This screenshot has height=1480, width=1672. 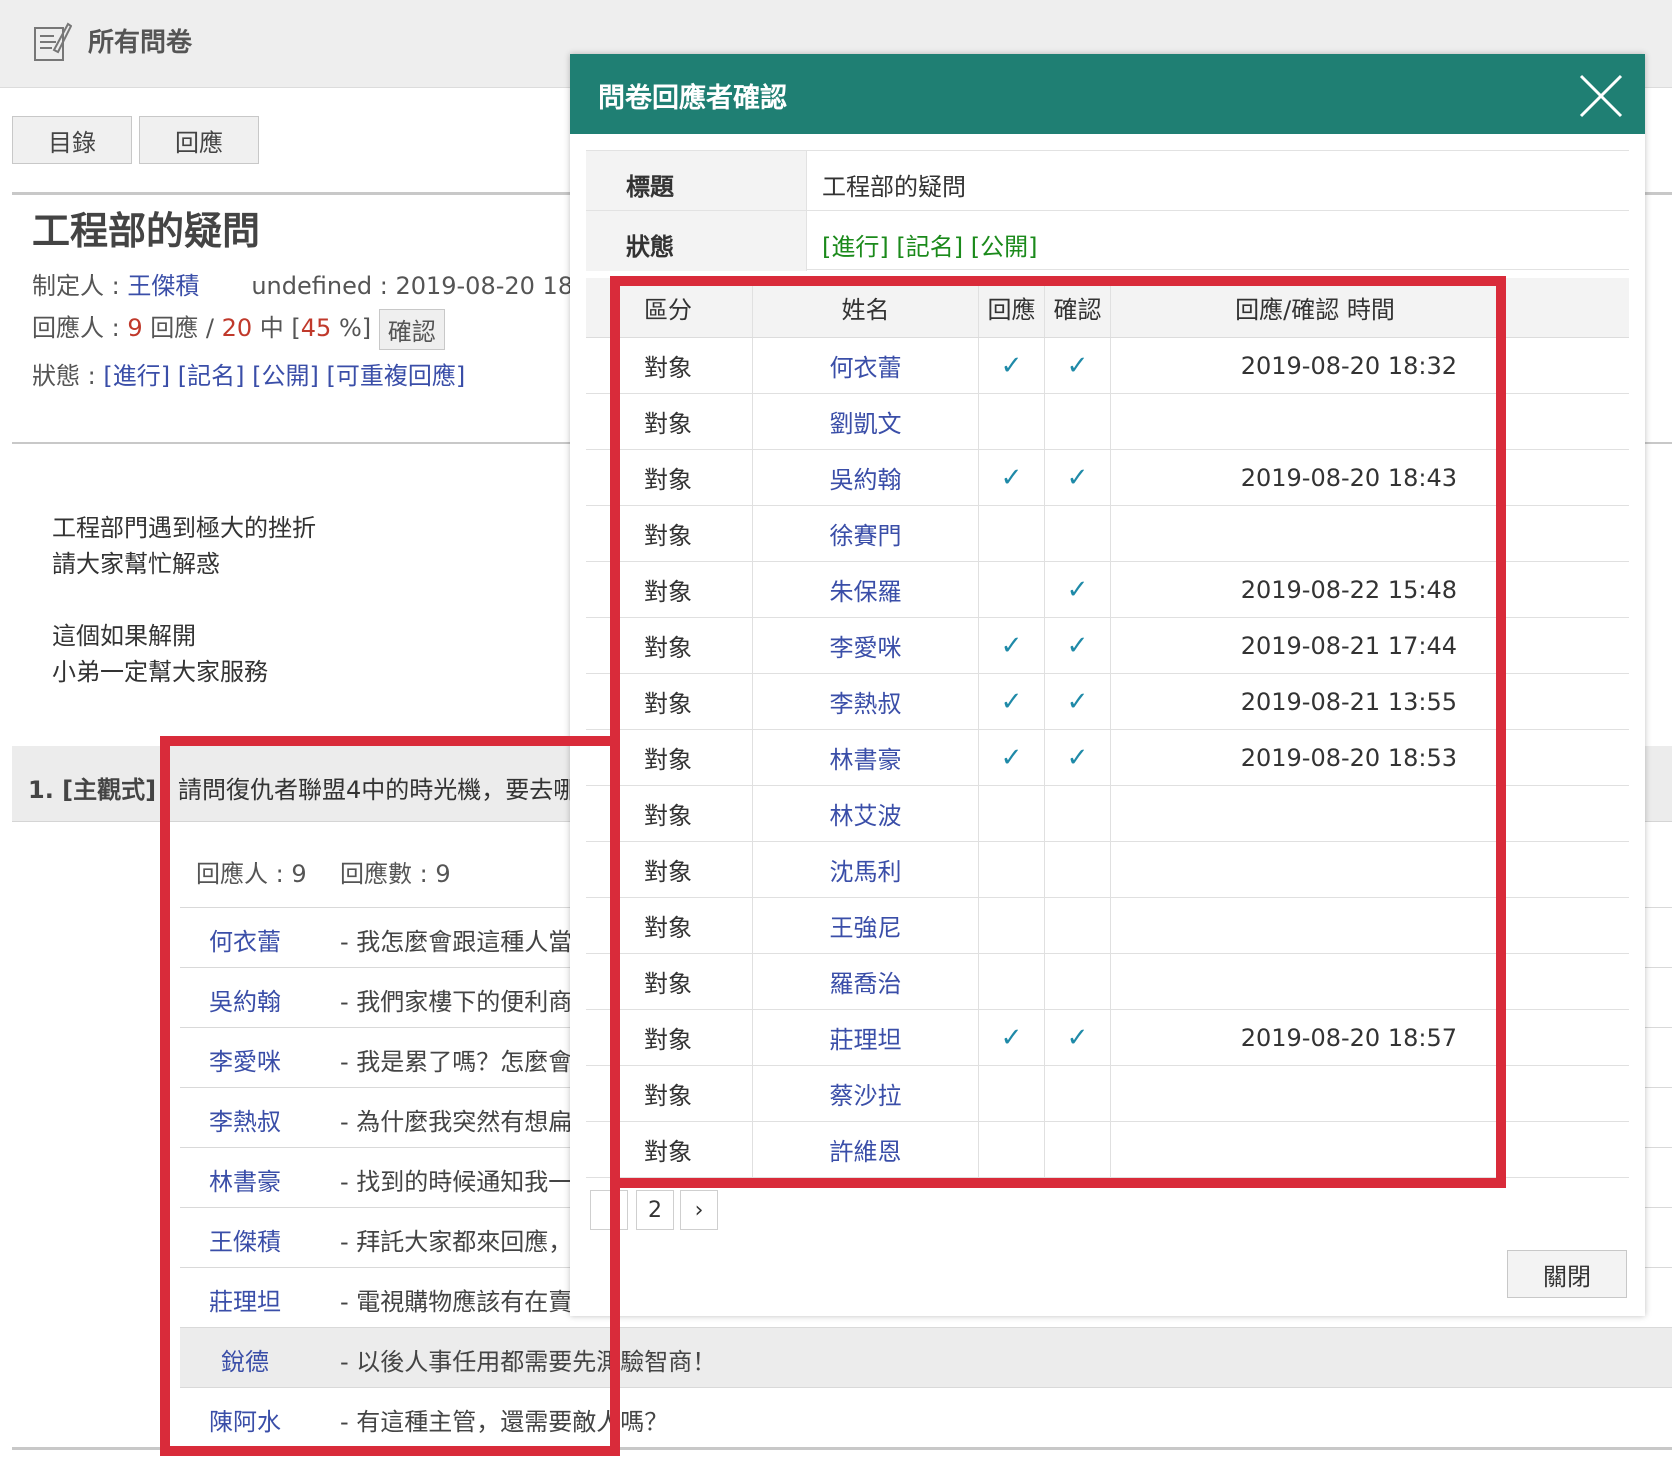 What do you see at coordinates (865, 701) in the screenshot?
I see `row-name: 李熱叔` at bounding box center [865, 701].